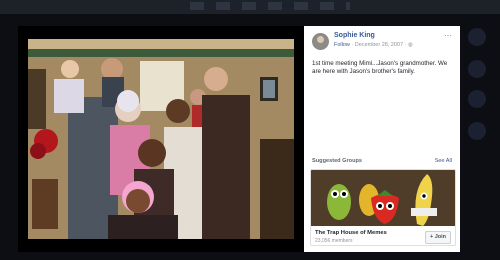  What do you see at coordinates (270, 6) in the screenshot?
I see `background-nav-items` at bounding box center [270, 6].